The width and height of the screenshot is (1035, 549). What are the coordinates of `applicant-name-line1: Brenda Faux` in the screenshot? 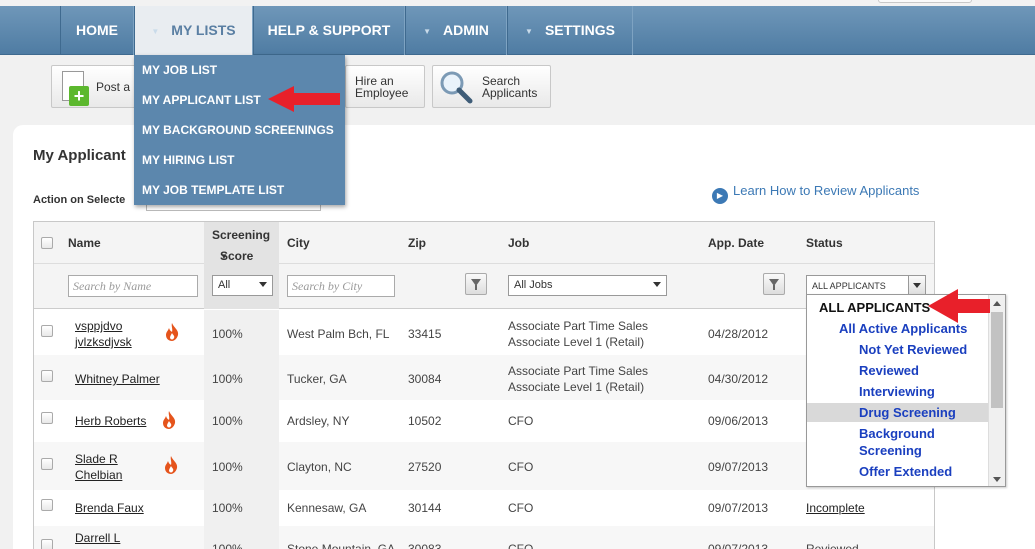 It's located at (109, 508).